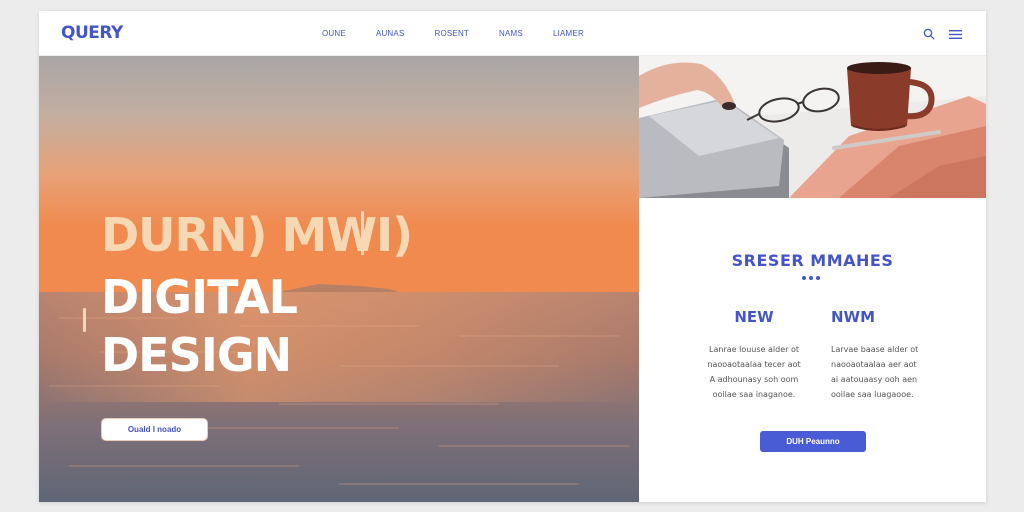 This screenshot has width=1024, height=512. What do you see at coordinates (929, 36) in the screenshot?
I see `search-icon` at bounding box center [929, 36].